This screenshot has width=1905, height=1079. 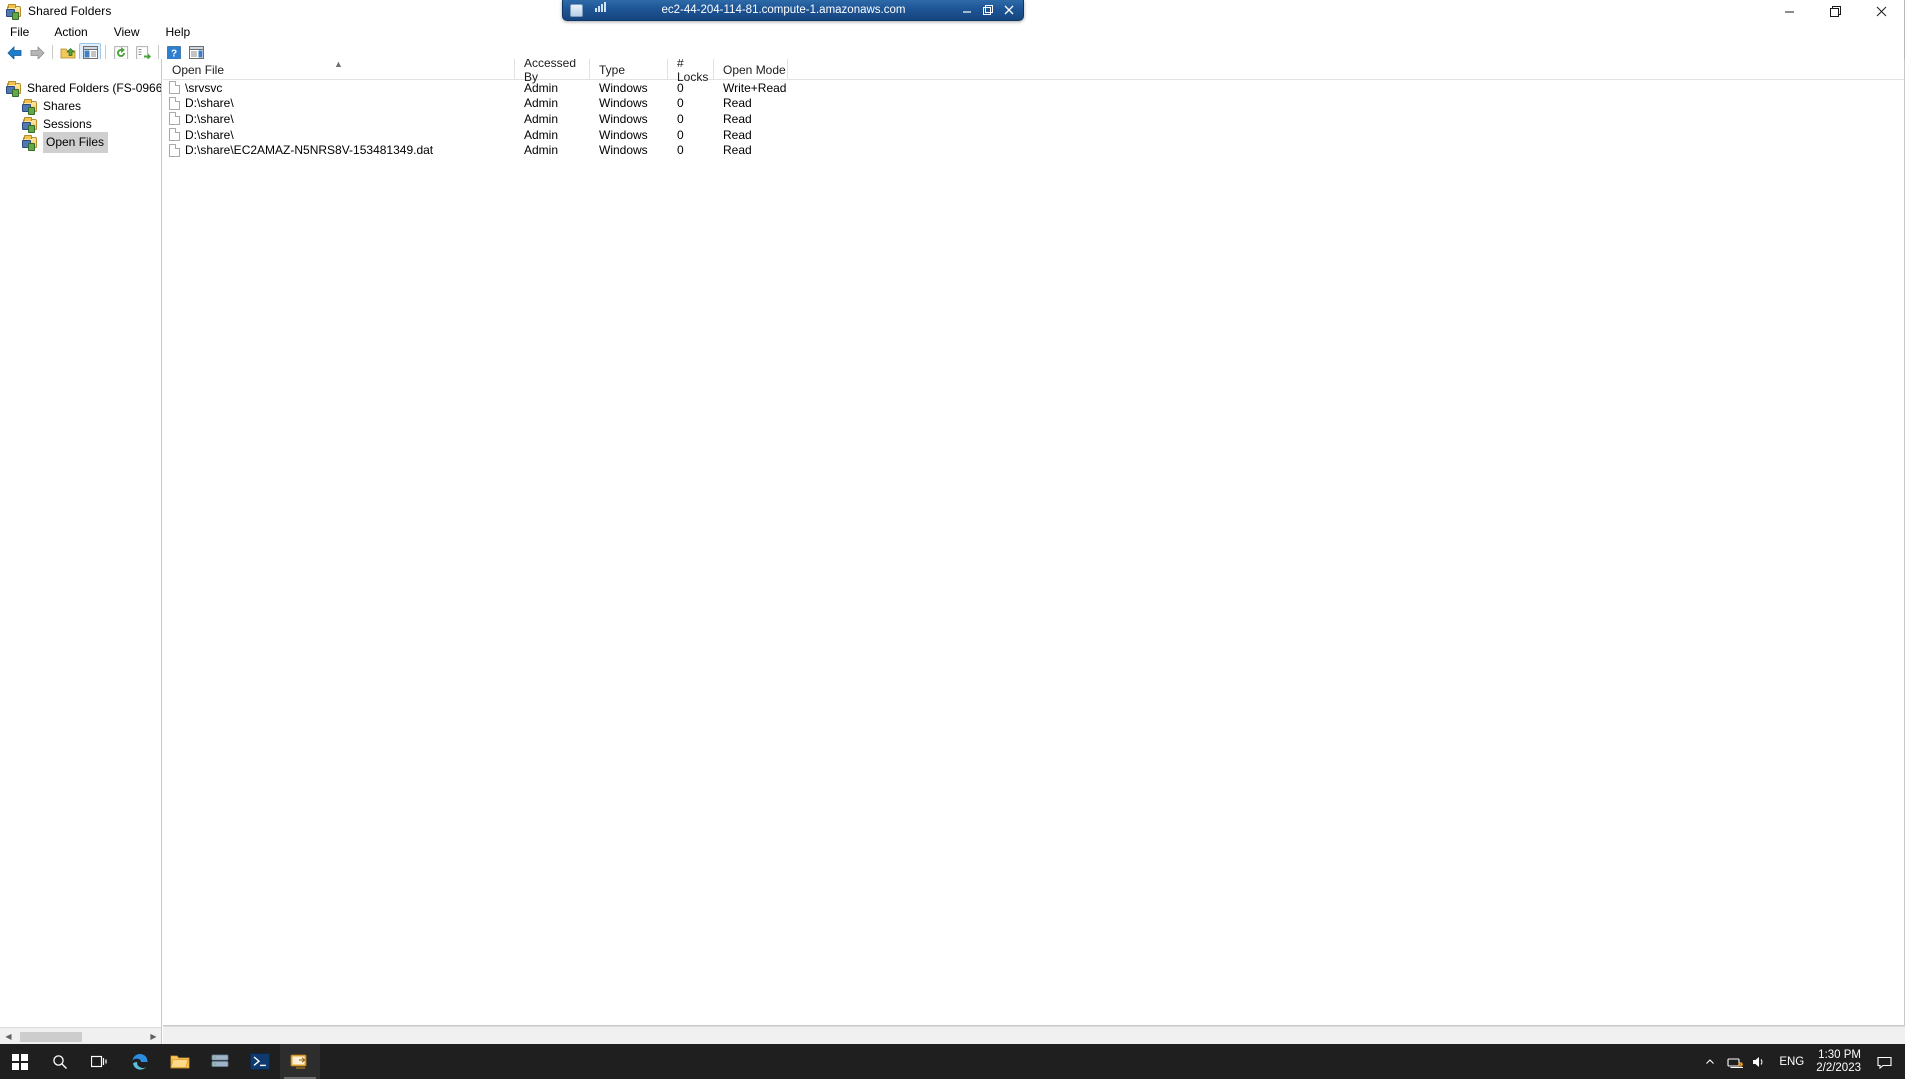 I want to click on action-center-icon, so click(x=1884, y=1062).